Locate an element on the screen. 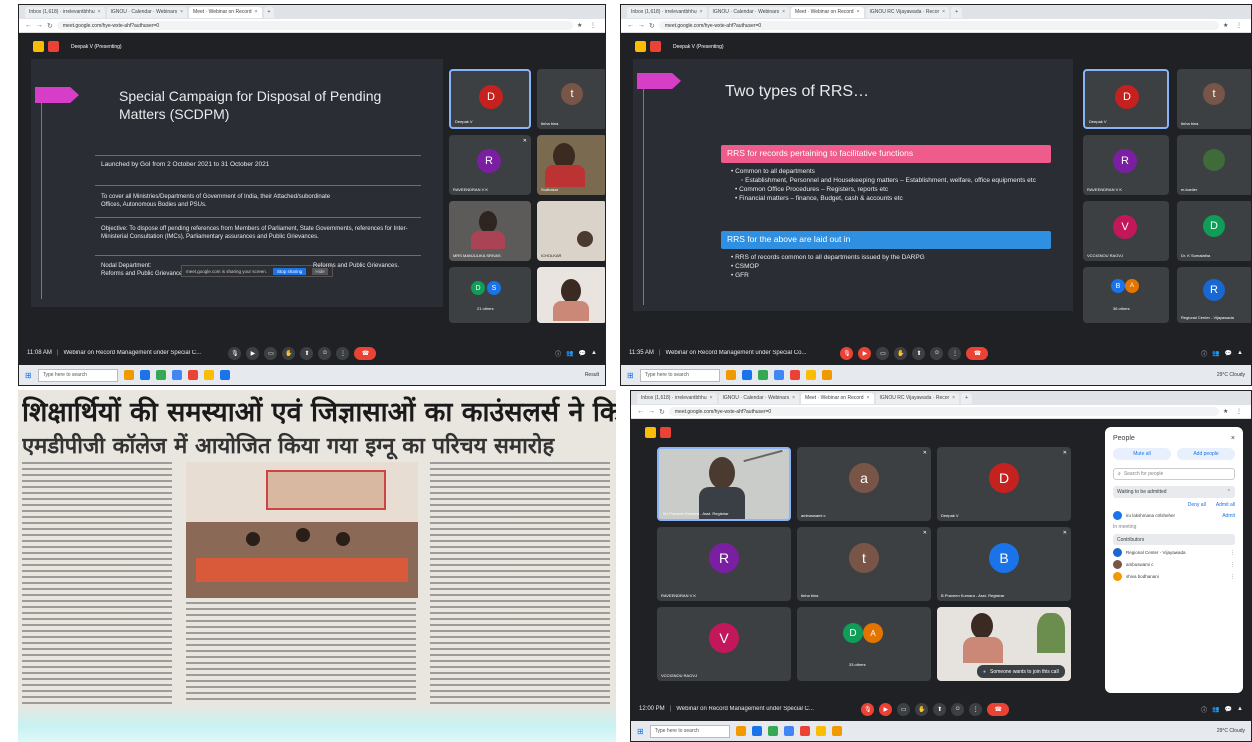 The height and width of the screenshot is (742, 1252). participant-video-tile: ICHOLKAR is located at coordinates (571, 231).